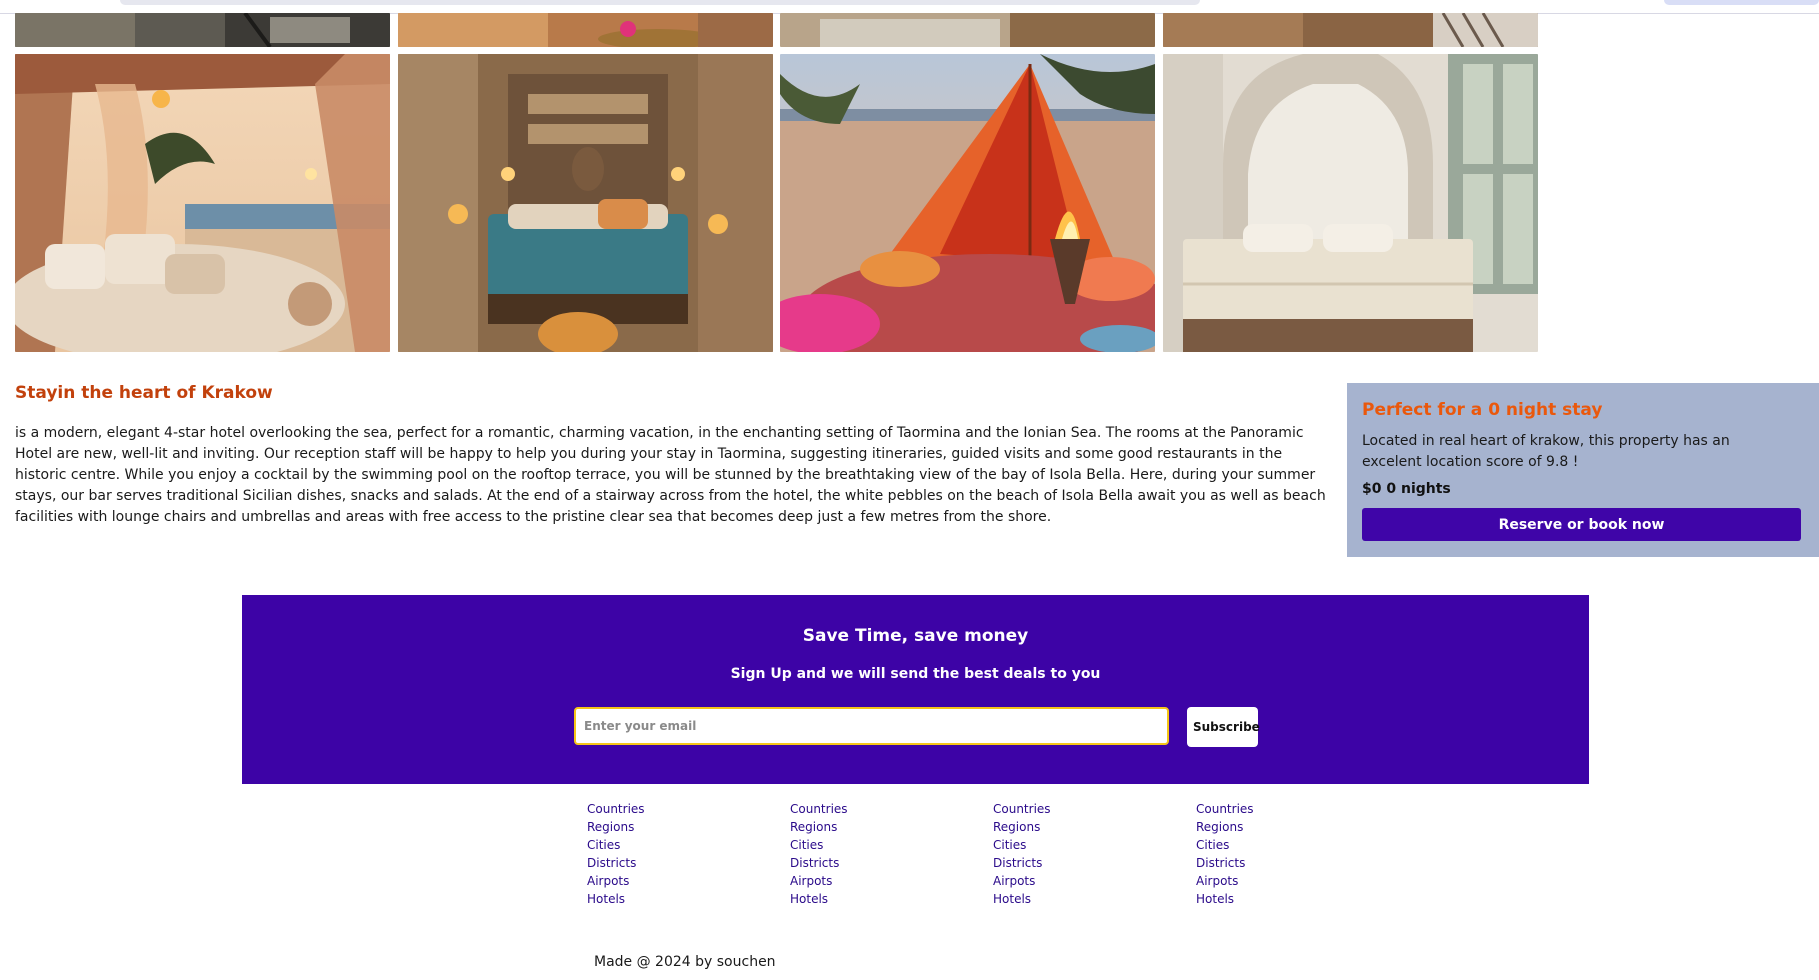 This screenshot has height=980, width=1819. What do you see at coordinates (1406, 489) in the screenshot?
I see `booking-price: $0 0 nights` at bounding box center [1406, 489].